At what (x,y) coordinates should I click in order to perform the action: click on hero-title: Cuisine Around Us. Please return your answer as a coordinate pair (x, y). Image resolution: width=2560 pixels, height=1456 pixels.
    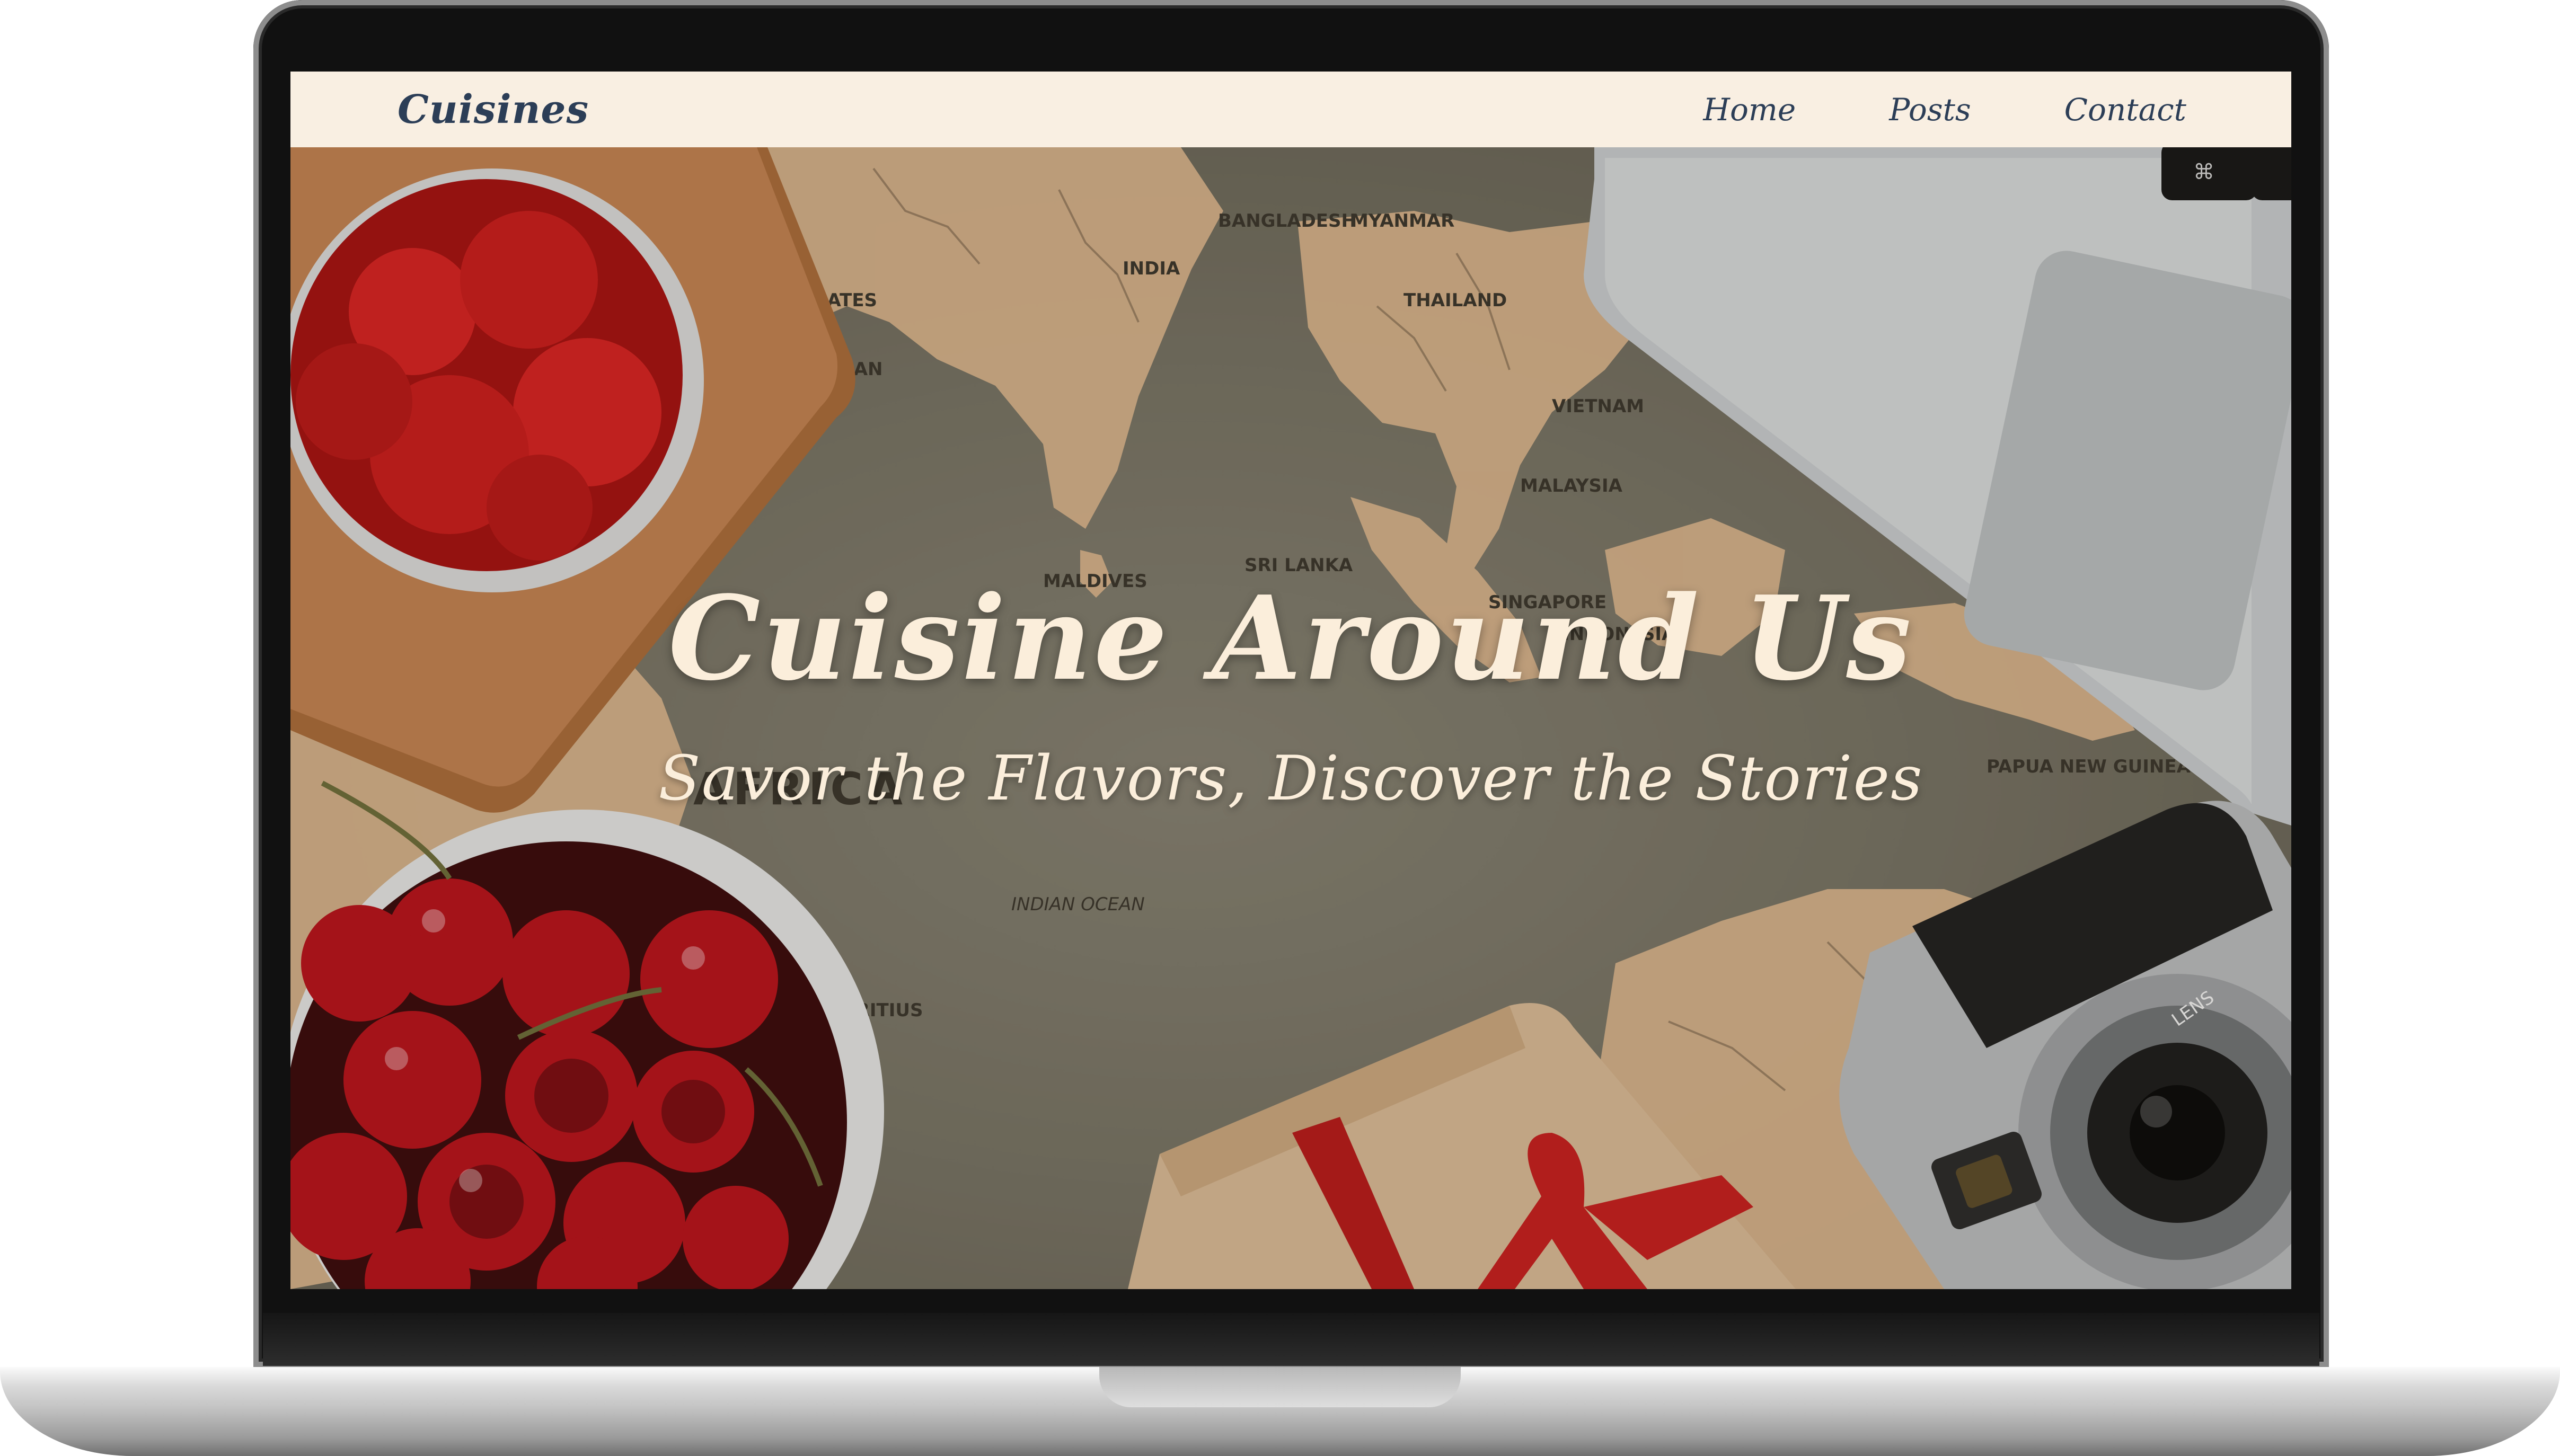
    Looking at the image, I should click on (1291, 638).